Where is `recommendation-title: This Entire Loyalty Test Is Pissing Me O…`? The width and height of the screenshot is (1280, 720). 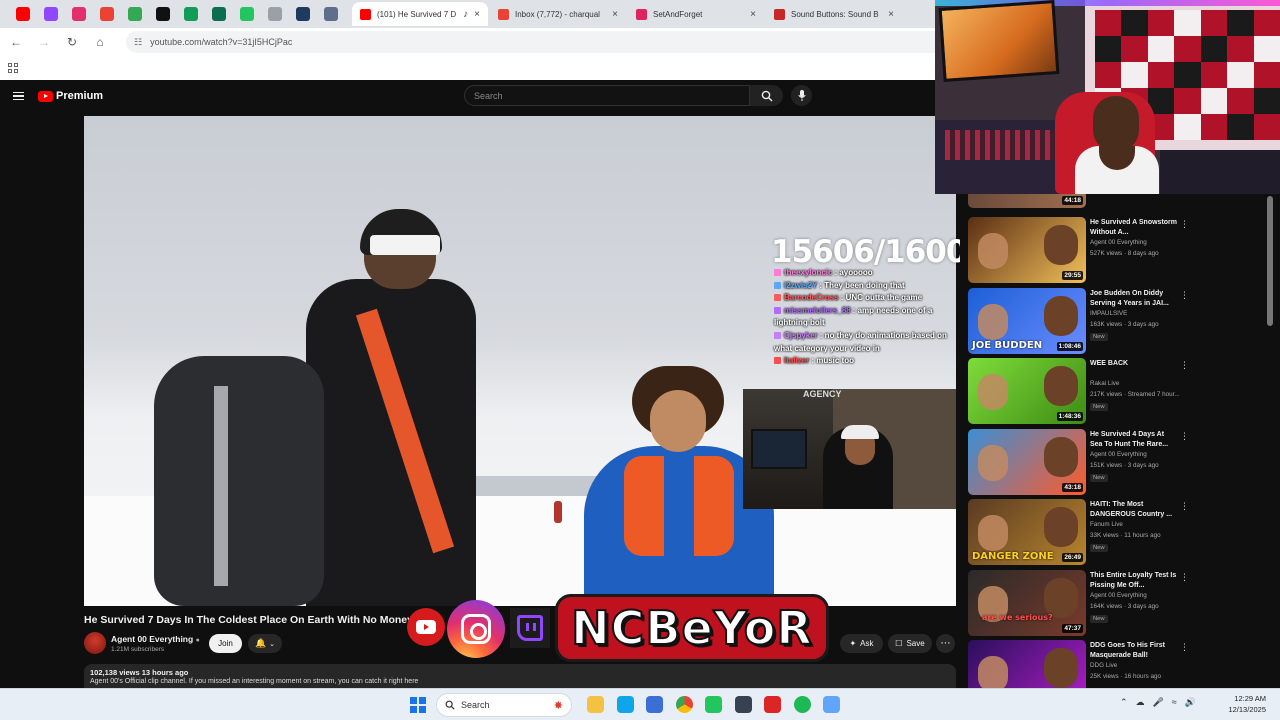
recommendation-title: This Entire Loyalty Test Is Pissing Me O… is located at coordinates (1133, 580).